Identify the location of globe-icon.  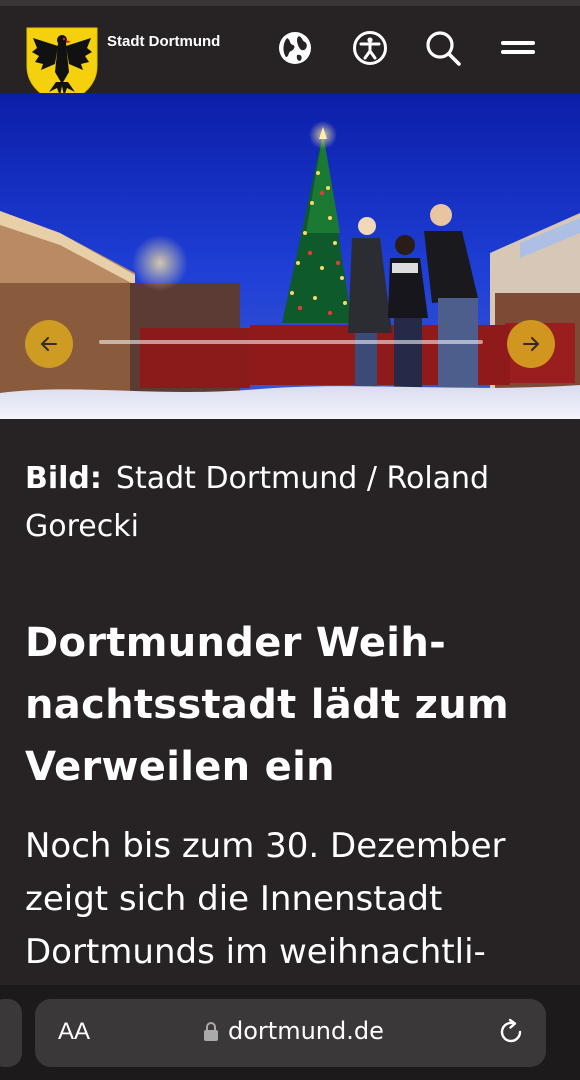
(295, 48).